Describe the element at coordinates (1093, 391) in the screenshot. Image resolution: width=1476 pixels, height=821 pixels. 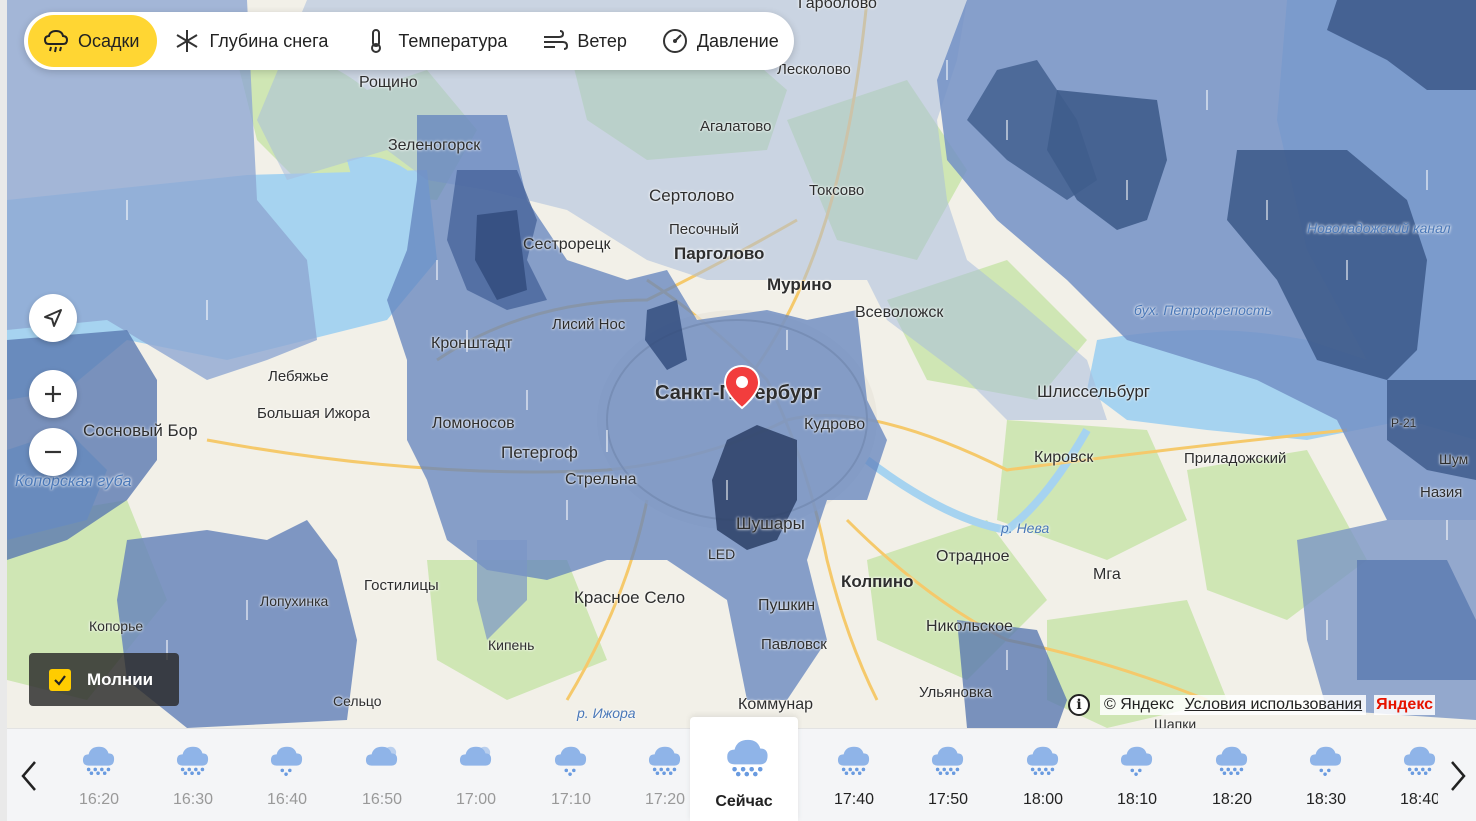
I see `place-label: Шлиссельбург` at that location.